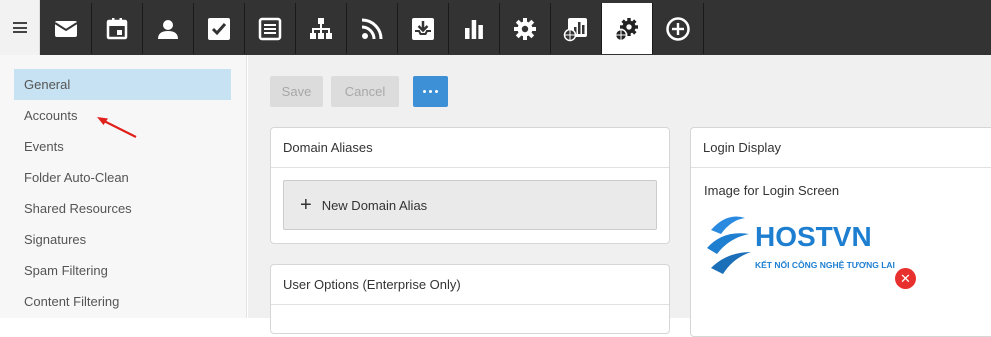 The height and width of the screenshot is (337, 991). I want to click on contacts-icon, so click(168, 29).